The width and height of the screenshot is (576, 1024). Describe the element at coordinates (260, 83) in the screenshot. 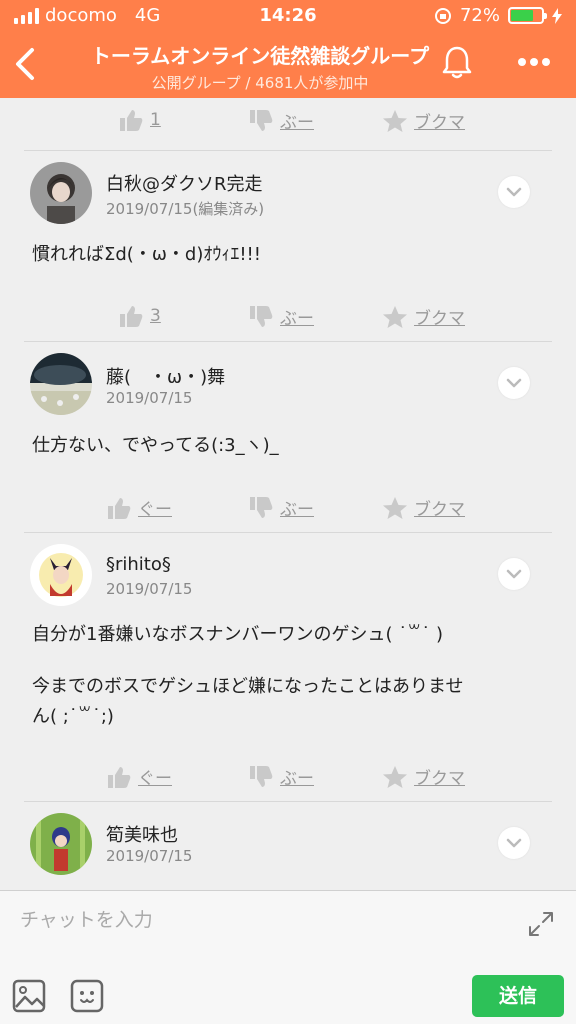

I see `group-subtitle: 公開グループ / 4681人が参加中` at that location.